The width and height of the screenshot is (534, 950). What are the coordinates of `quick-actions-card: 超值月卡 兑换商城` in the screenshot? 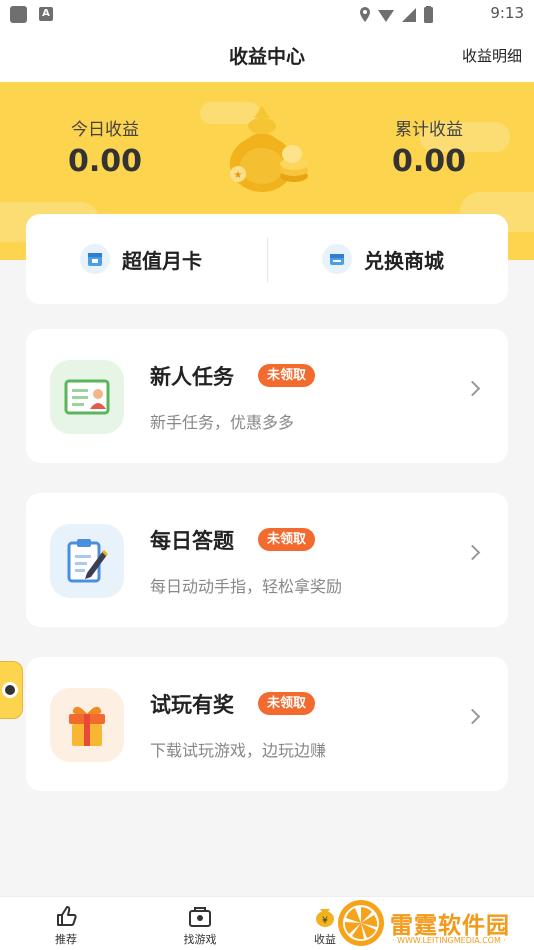 It's located at (267, 259).